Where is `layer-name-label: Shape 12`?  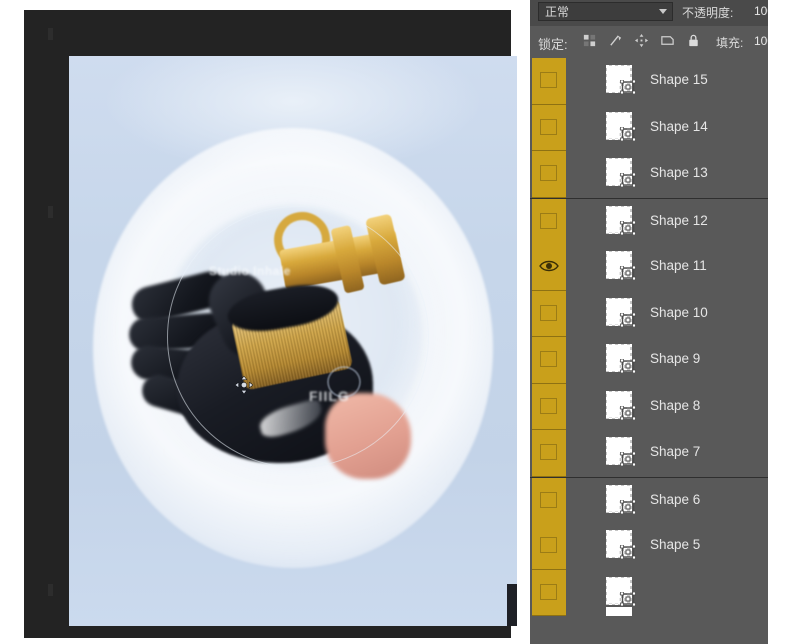
layer-name-label: Shape 12 is located at coordinates (679, 220).